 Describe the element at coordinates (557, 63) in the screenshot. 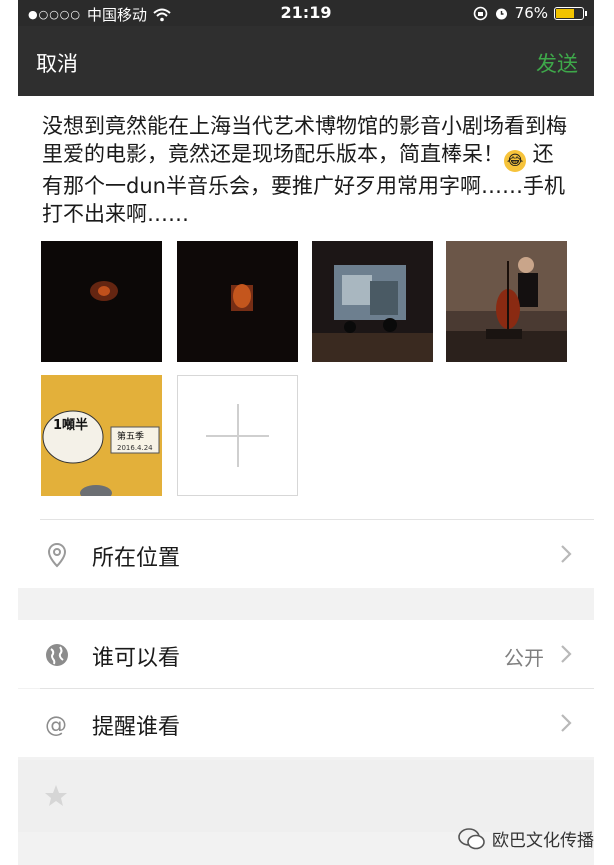

I see `send-button: 发送` at that location.